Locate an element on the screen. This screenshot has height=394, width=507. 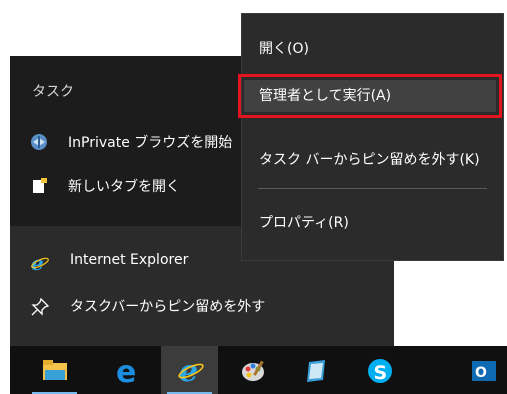
context-menu-item-label: 管理者として実行(A) is located at coordinates (325, 96).